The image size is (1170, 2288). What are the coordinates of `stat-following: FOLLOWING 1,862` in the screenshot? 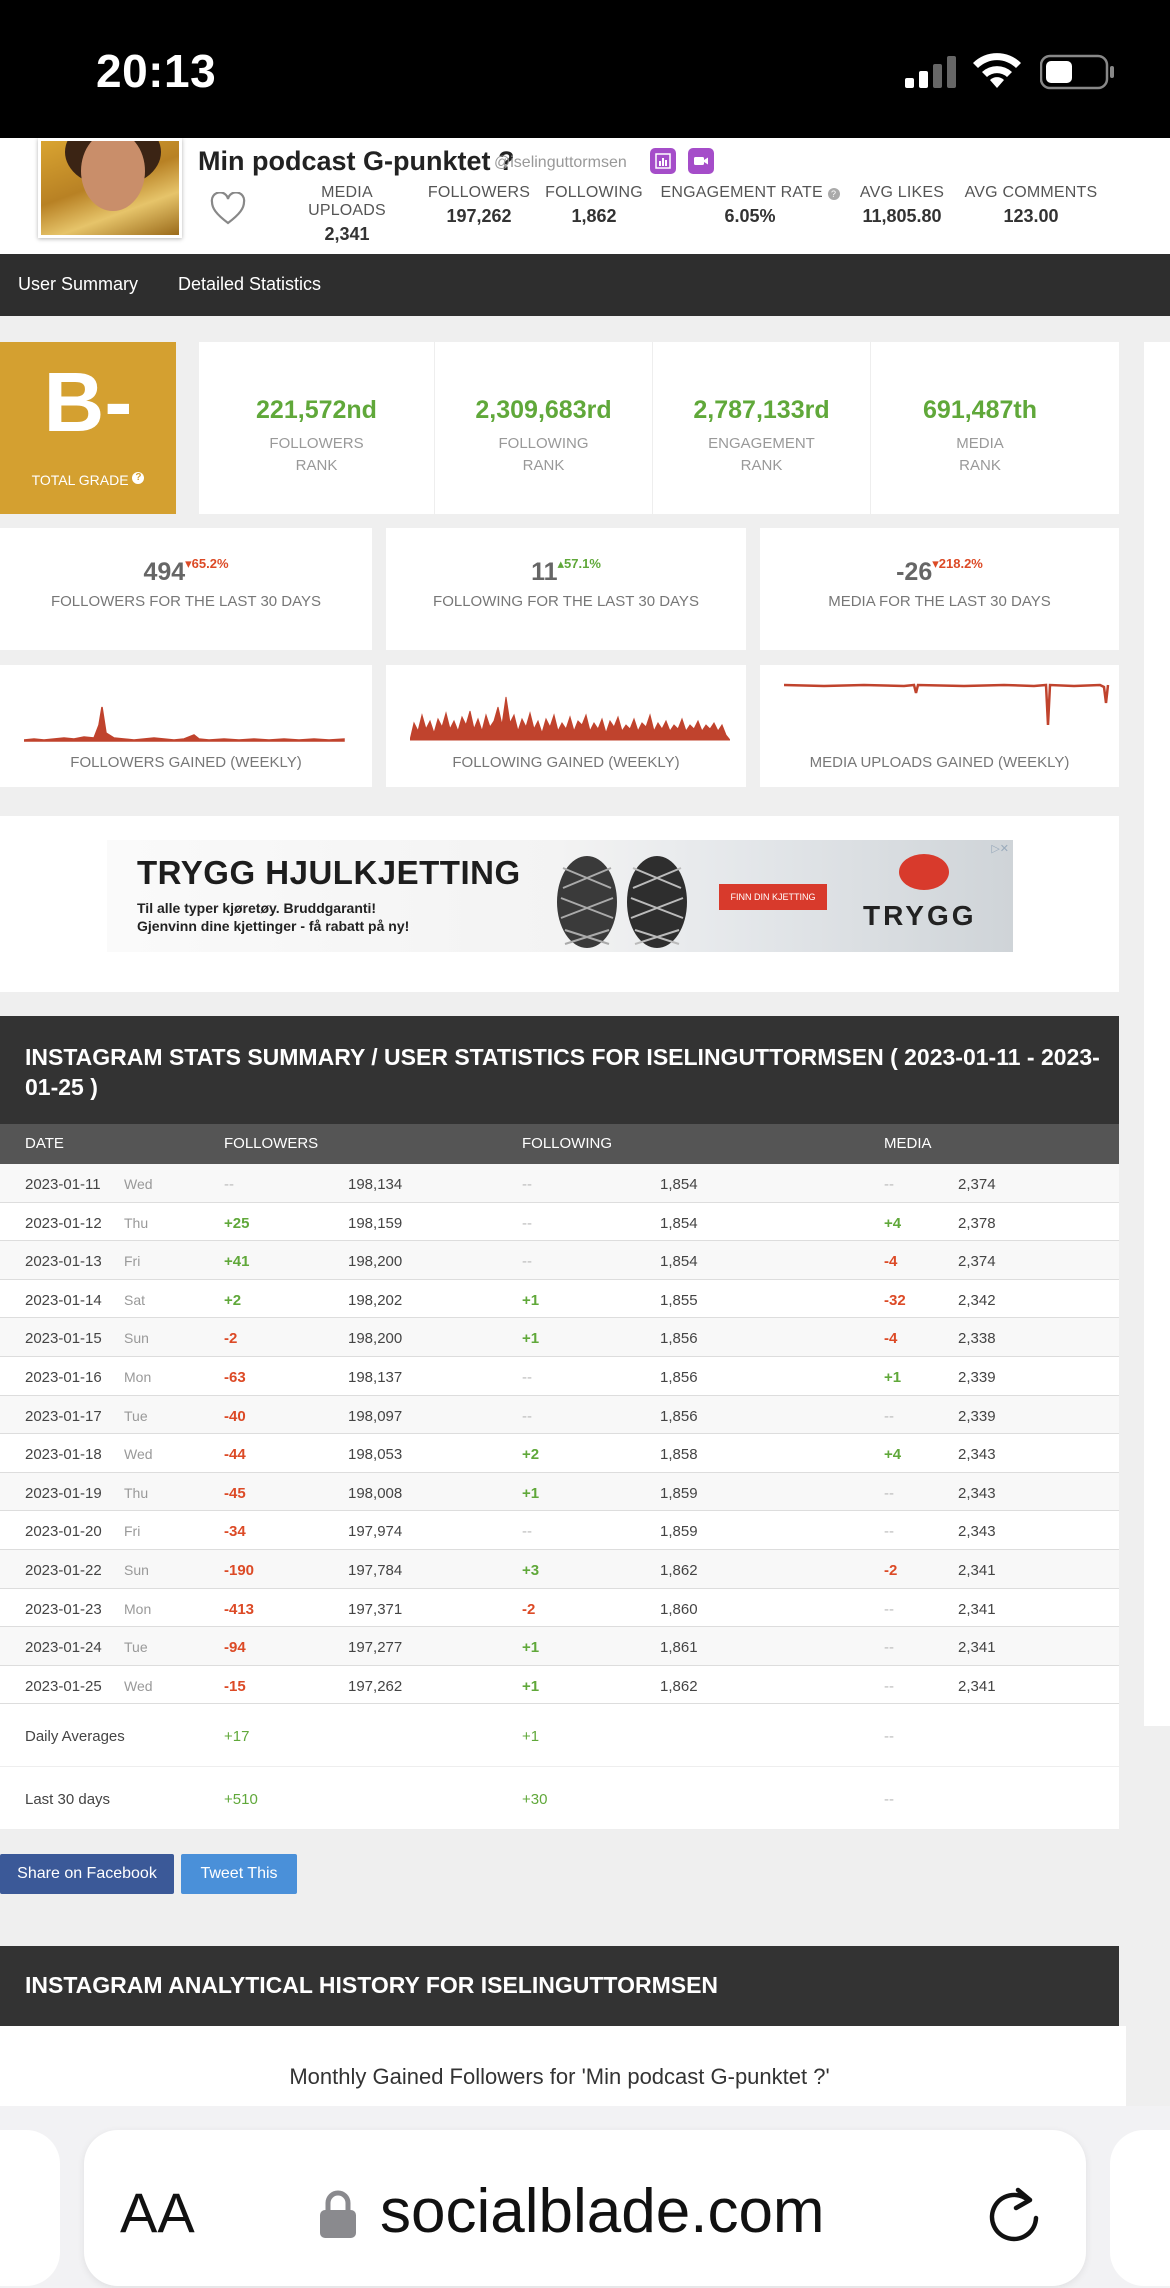 It's located at (594, 205).